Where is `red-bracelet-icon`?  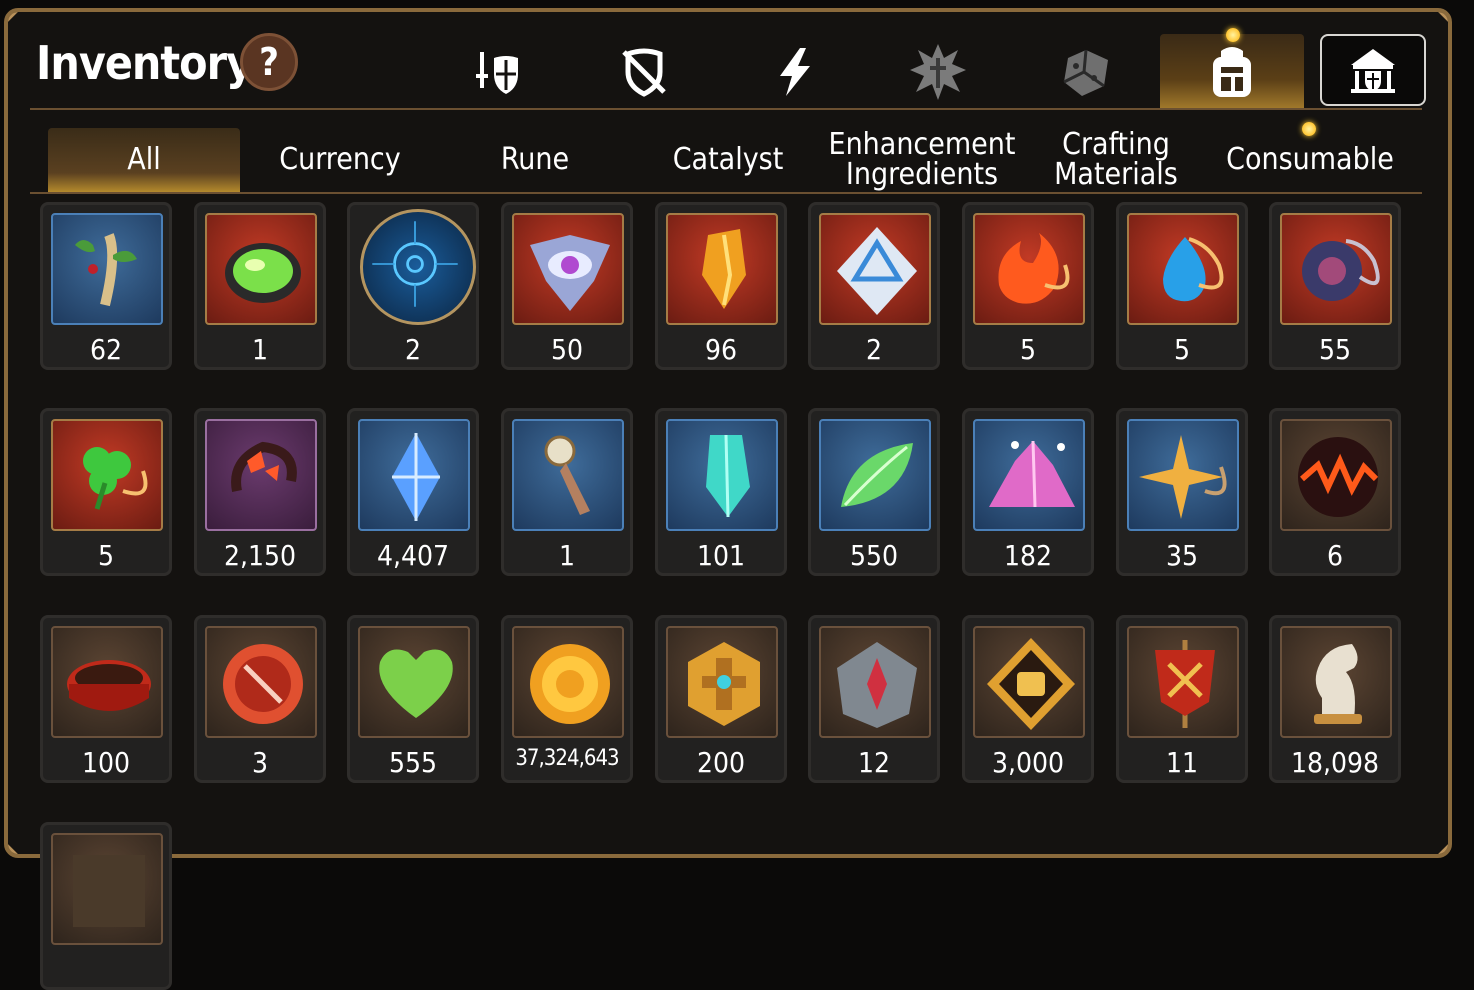 red-bracelet-icon is located at coordinates (109, 685).